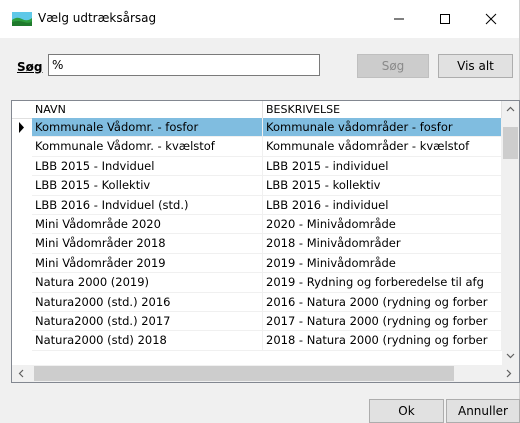 This screenshot has height=423, width=520. Describe the element at coordinates (147, 225) in the screenshot. I see `cell-name: Mini Vådområde 2020` at that location.